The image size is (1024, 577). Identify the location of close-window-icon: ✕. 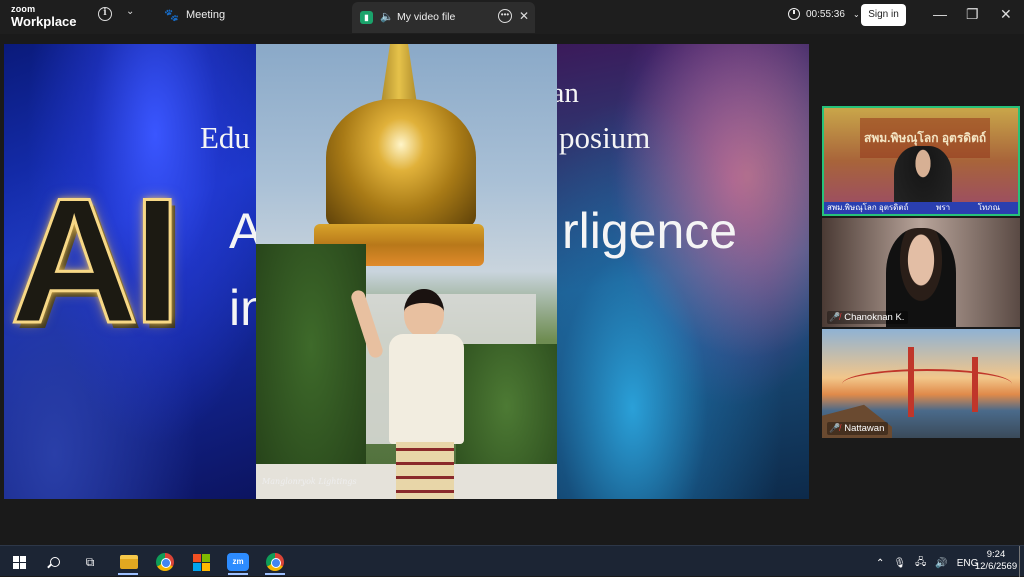
(1006, 14).